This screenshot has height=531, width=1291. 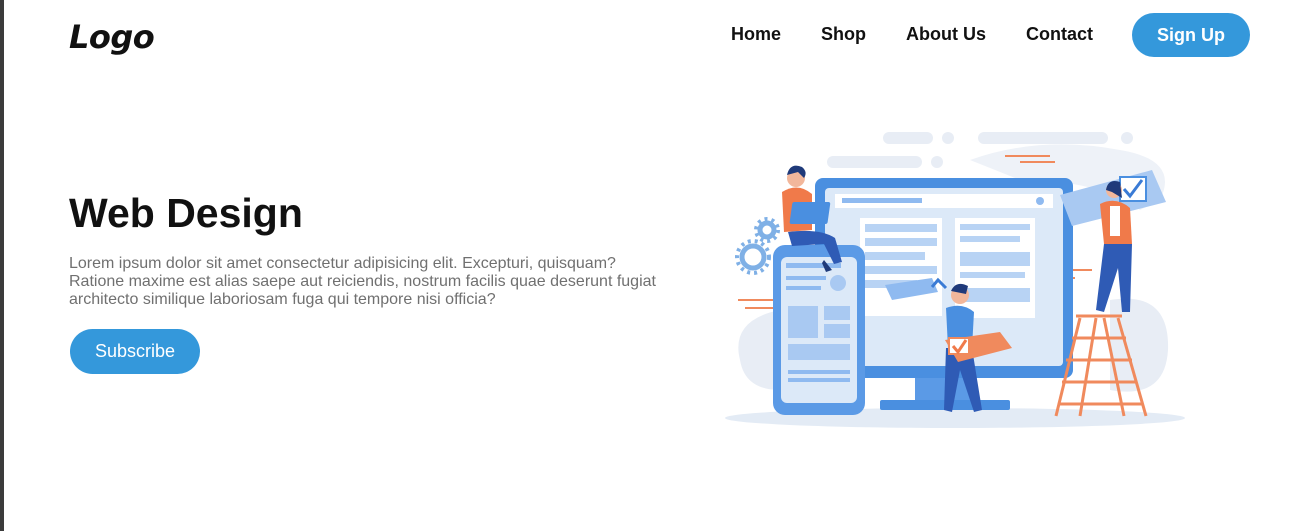 What do you see at coordinates (1059, 34) in the screenshot?
I see `nav-link-contact: Contact` at bounding box center [1059, 34].